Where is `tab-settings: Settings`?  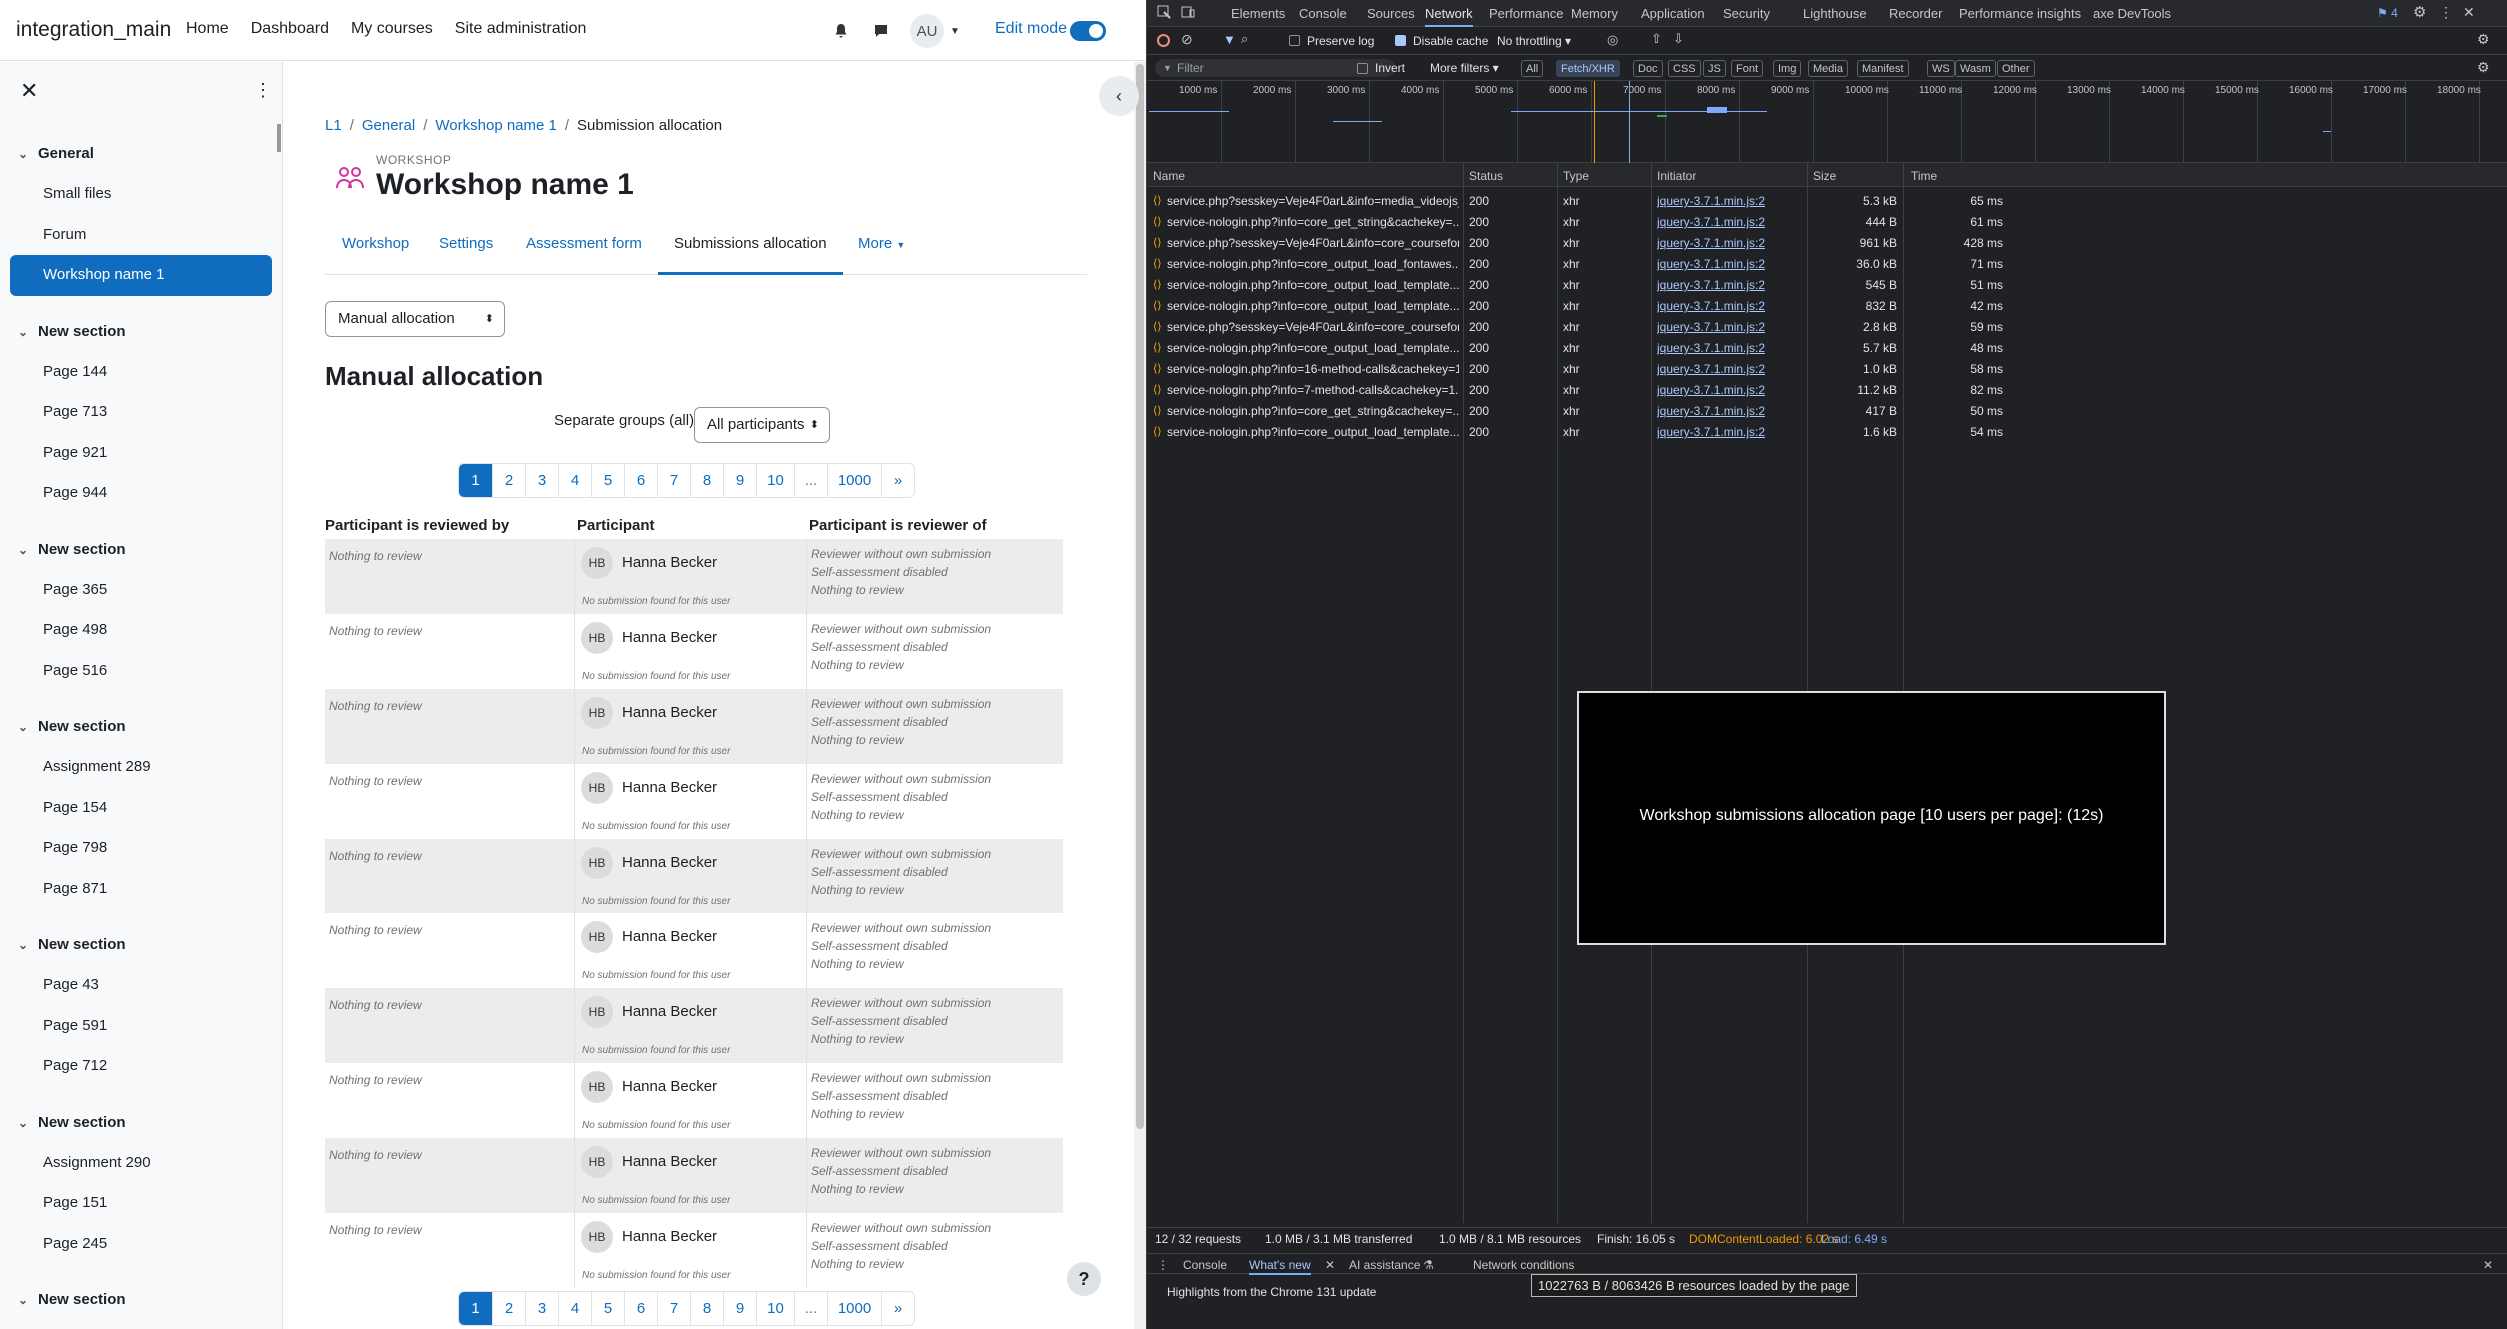
tab-settings: Settings is located at coordinates (466, 250).